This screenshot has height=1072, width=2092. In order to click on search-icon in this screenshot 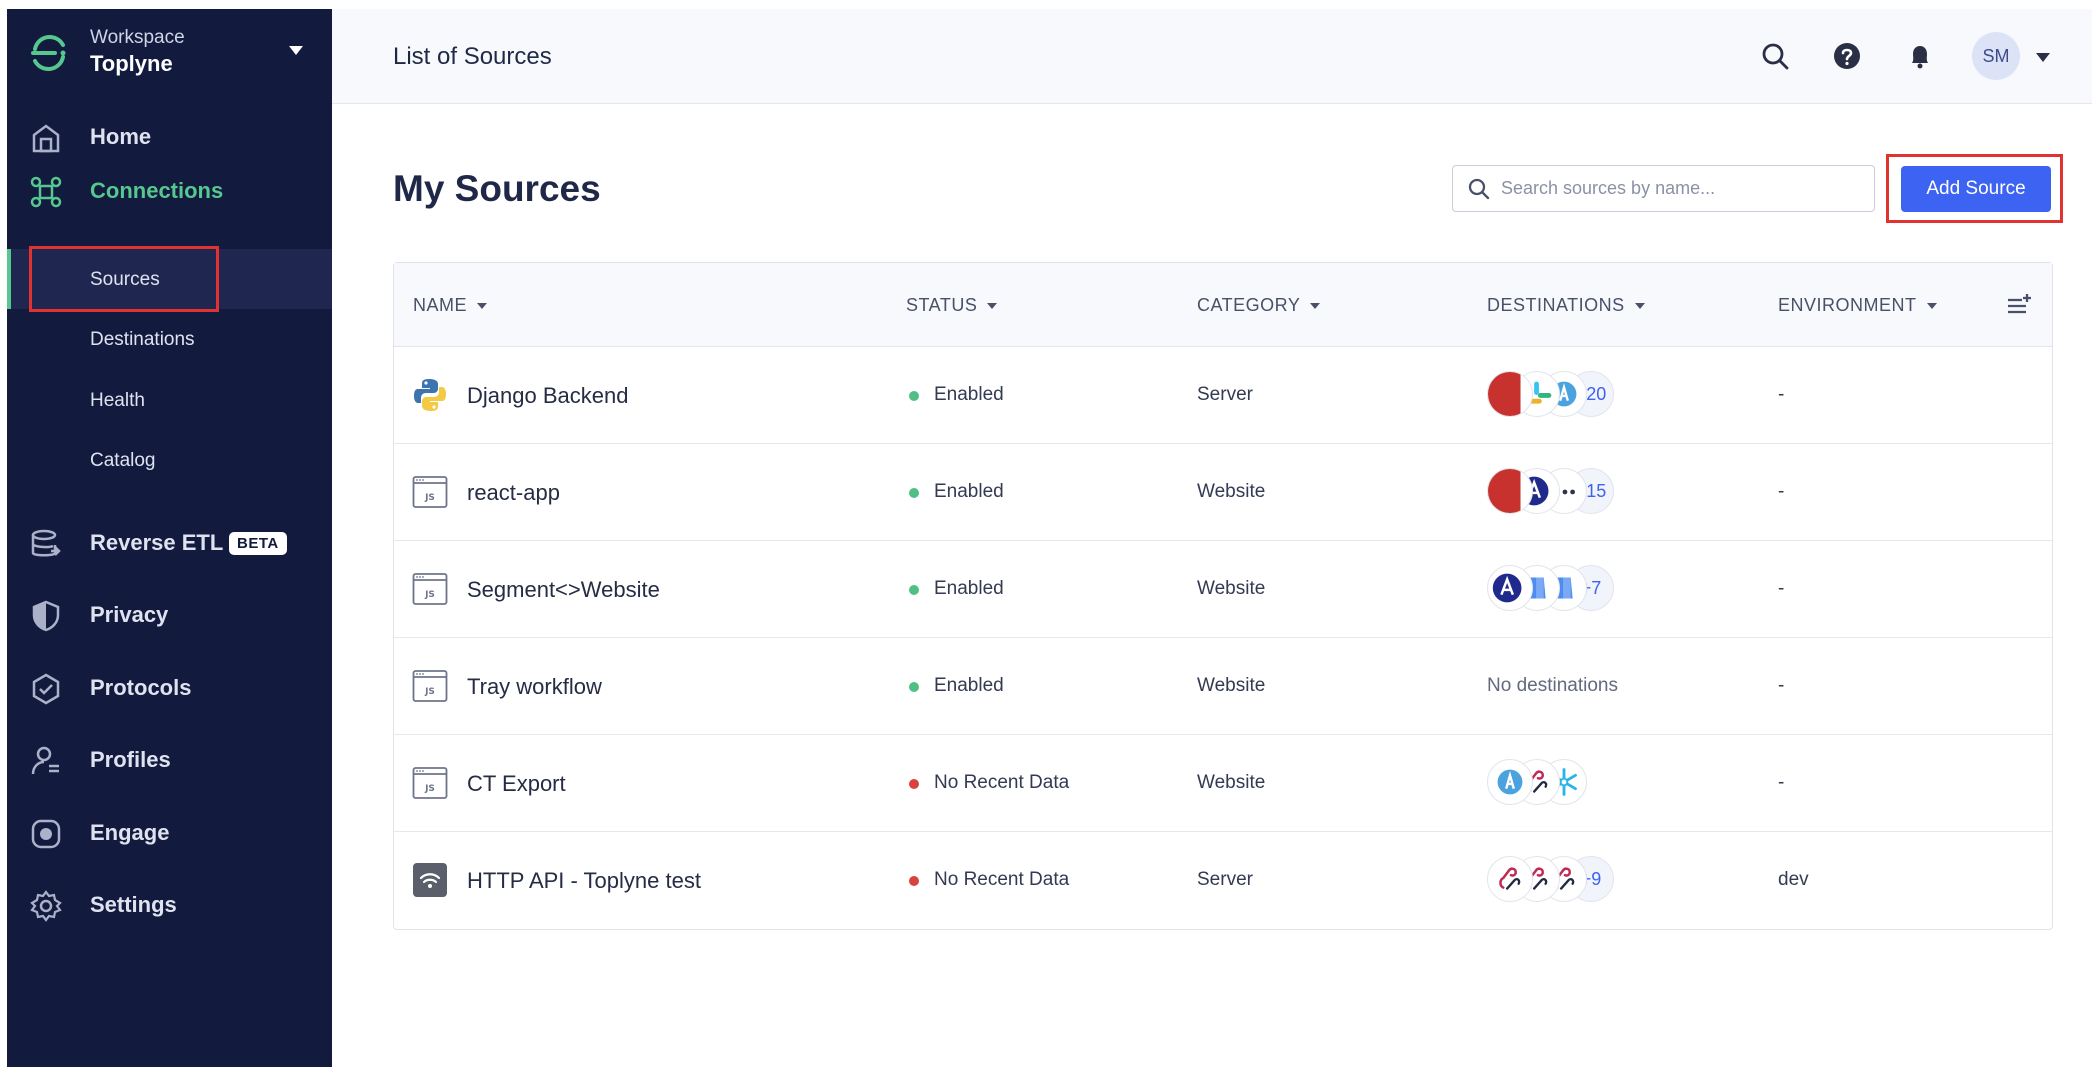, I will do `click(1775, 56)`.